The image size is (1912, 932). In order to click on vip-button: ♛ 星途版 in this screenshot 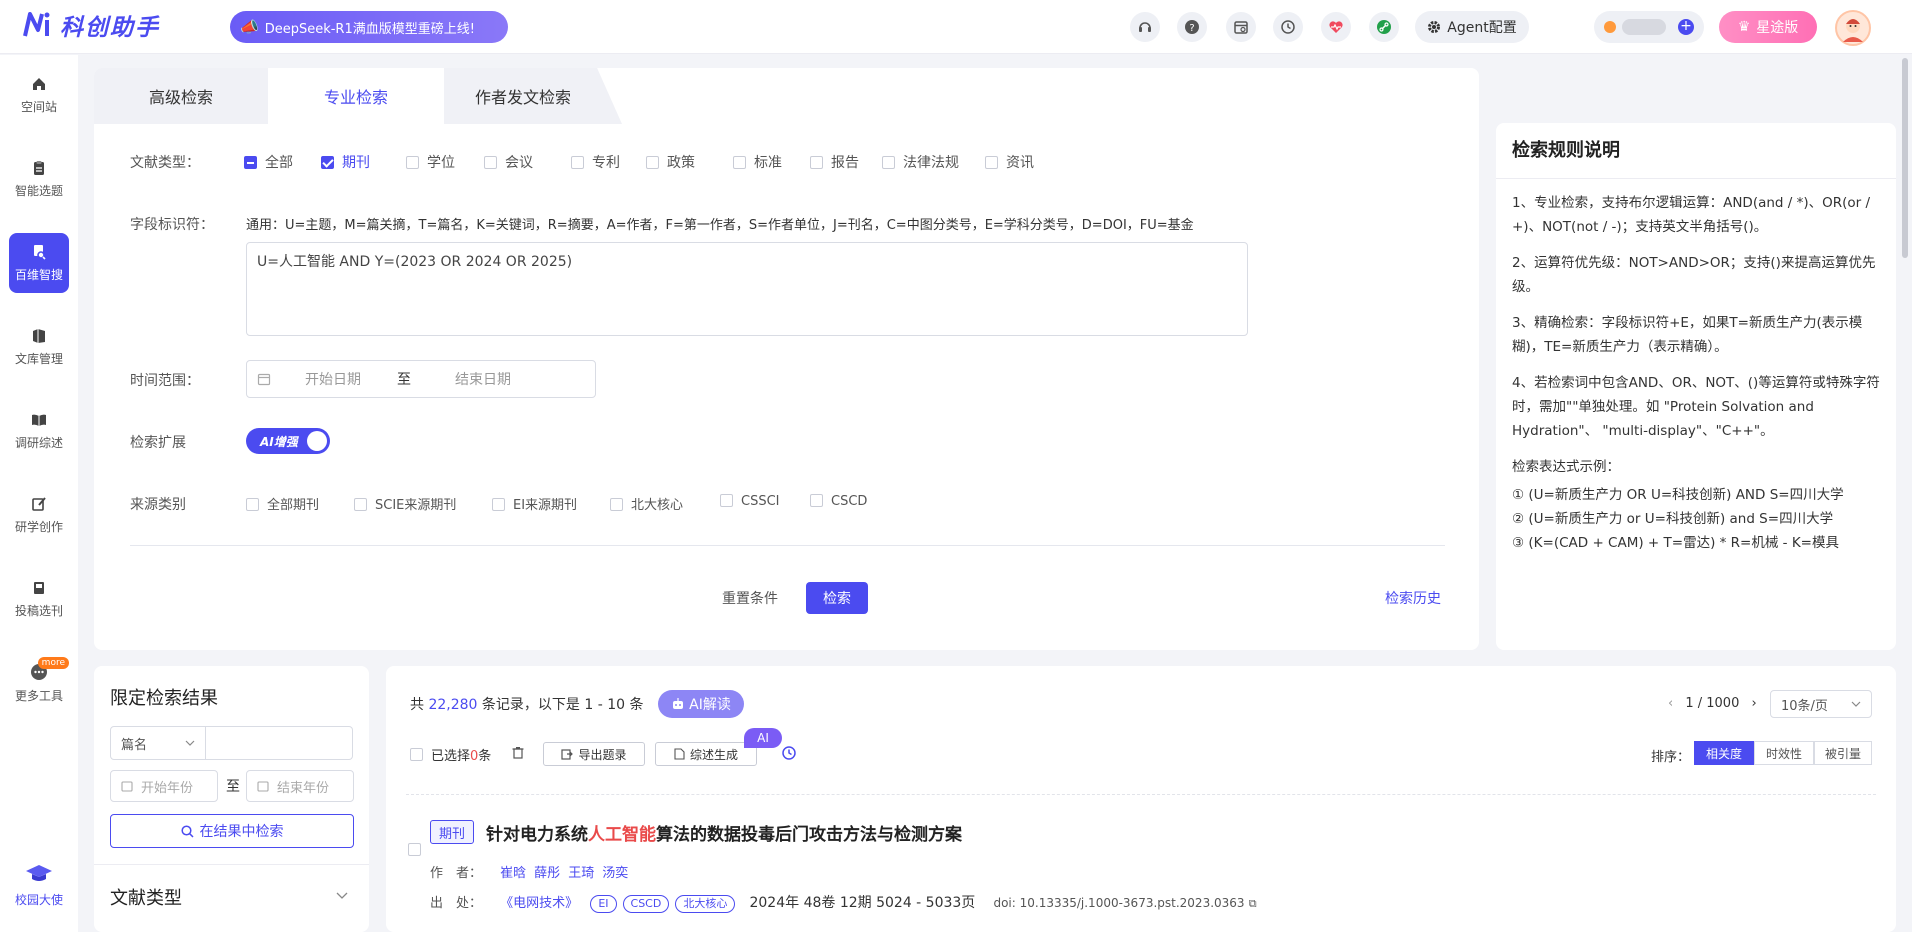, I will do `click(1768, 27)`.